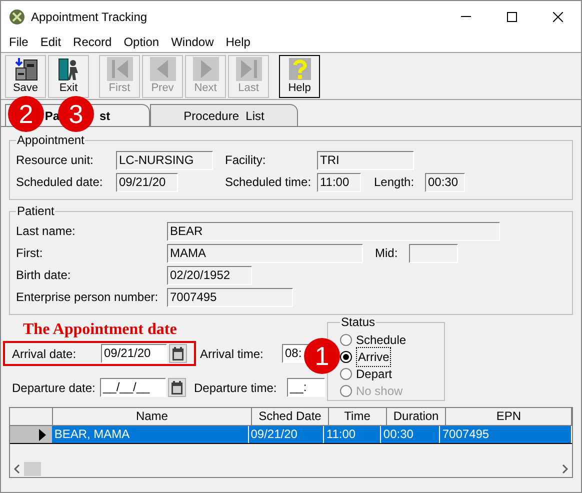 The height and width of the screenshot is (493, 582). What do you see at coordinates (232, 354) in the screenshot?
I see `field-label: Arrival time:` at bounding box center [232, 354].